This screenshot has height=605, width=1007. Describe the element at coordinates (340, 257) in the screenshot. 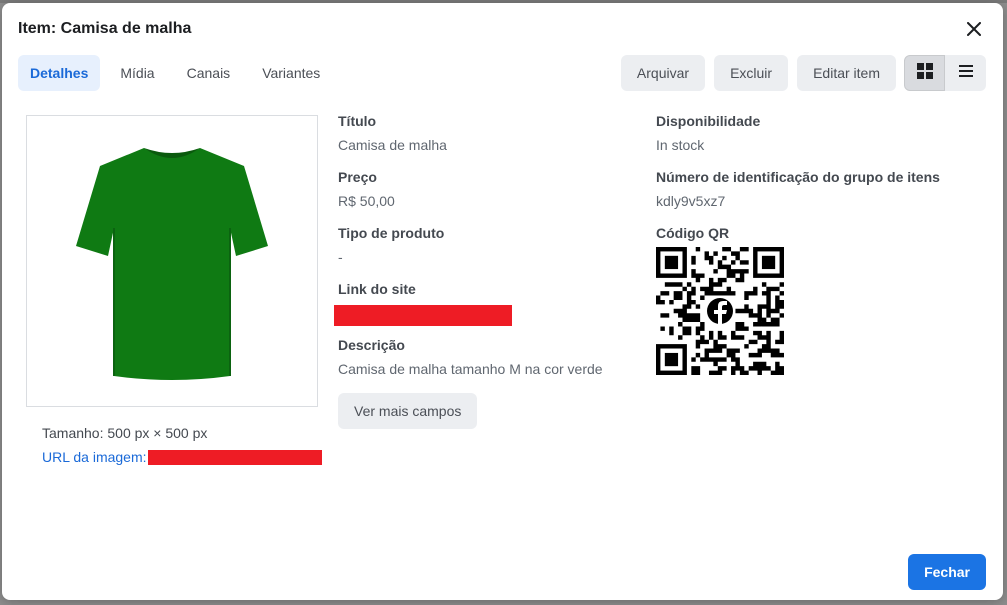

I see `product-type-value: -` at that location.